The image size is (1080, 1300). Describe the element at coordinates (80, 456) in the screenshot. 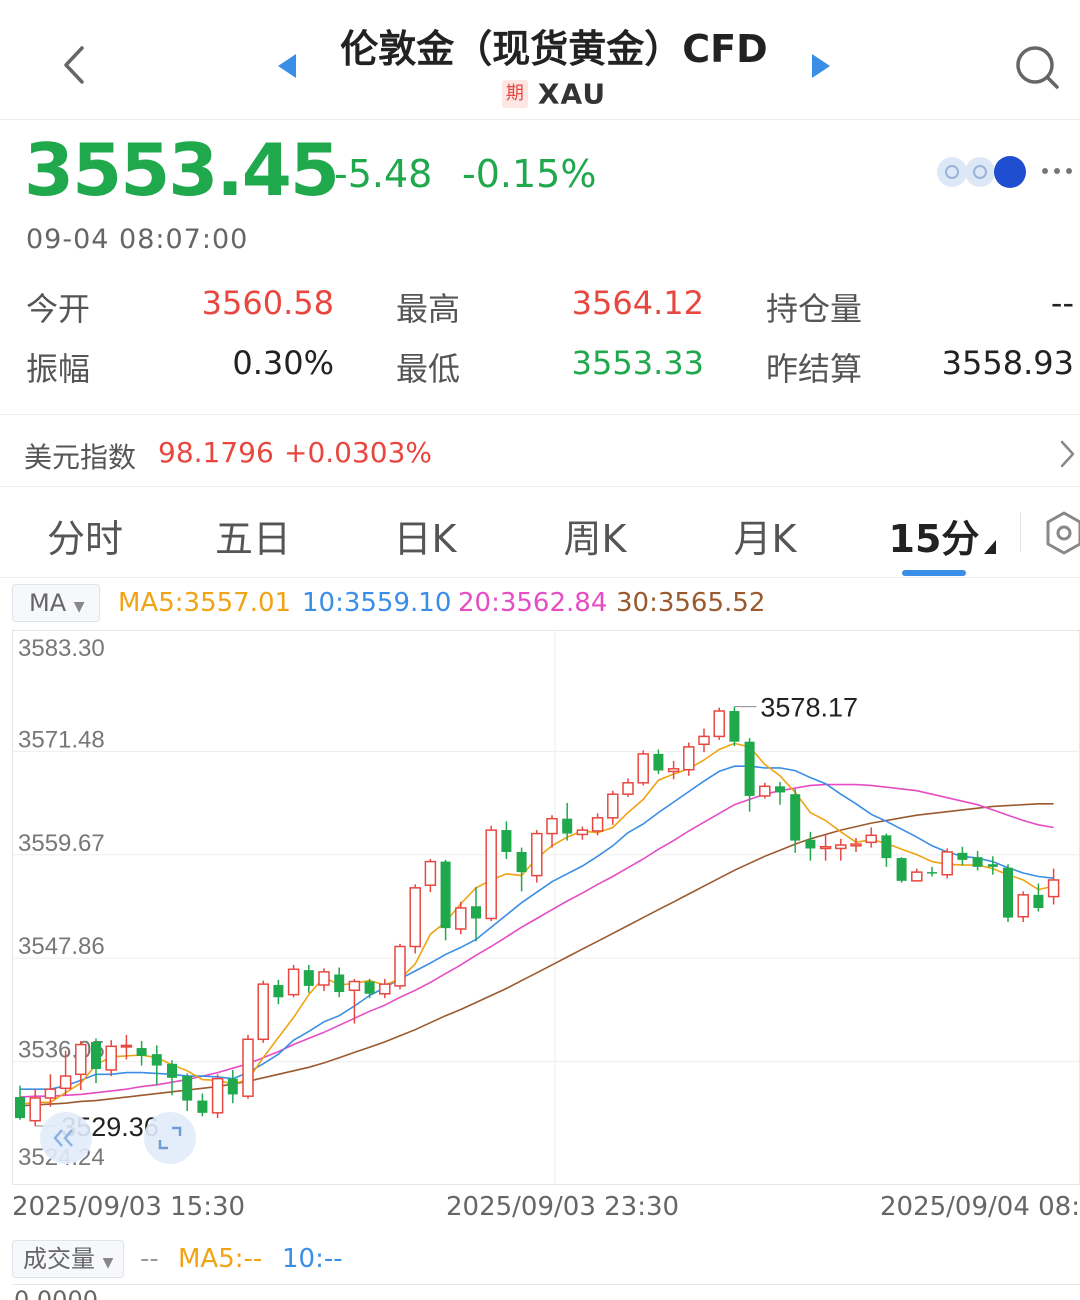

I see `usd-index-label: 美元指数` at that location.